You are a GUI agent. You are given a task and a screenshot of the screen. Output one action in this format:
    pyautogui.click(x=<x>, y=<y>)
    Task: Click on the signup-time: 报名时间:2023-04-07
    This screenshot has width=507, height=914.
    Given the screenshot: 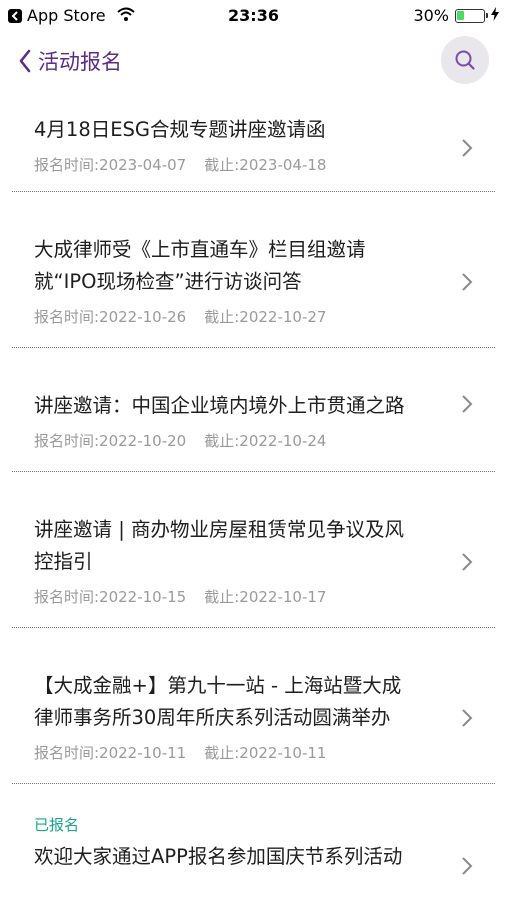 What is the action you would take?
    pyautogui.click(x=110, y=165)
    